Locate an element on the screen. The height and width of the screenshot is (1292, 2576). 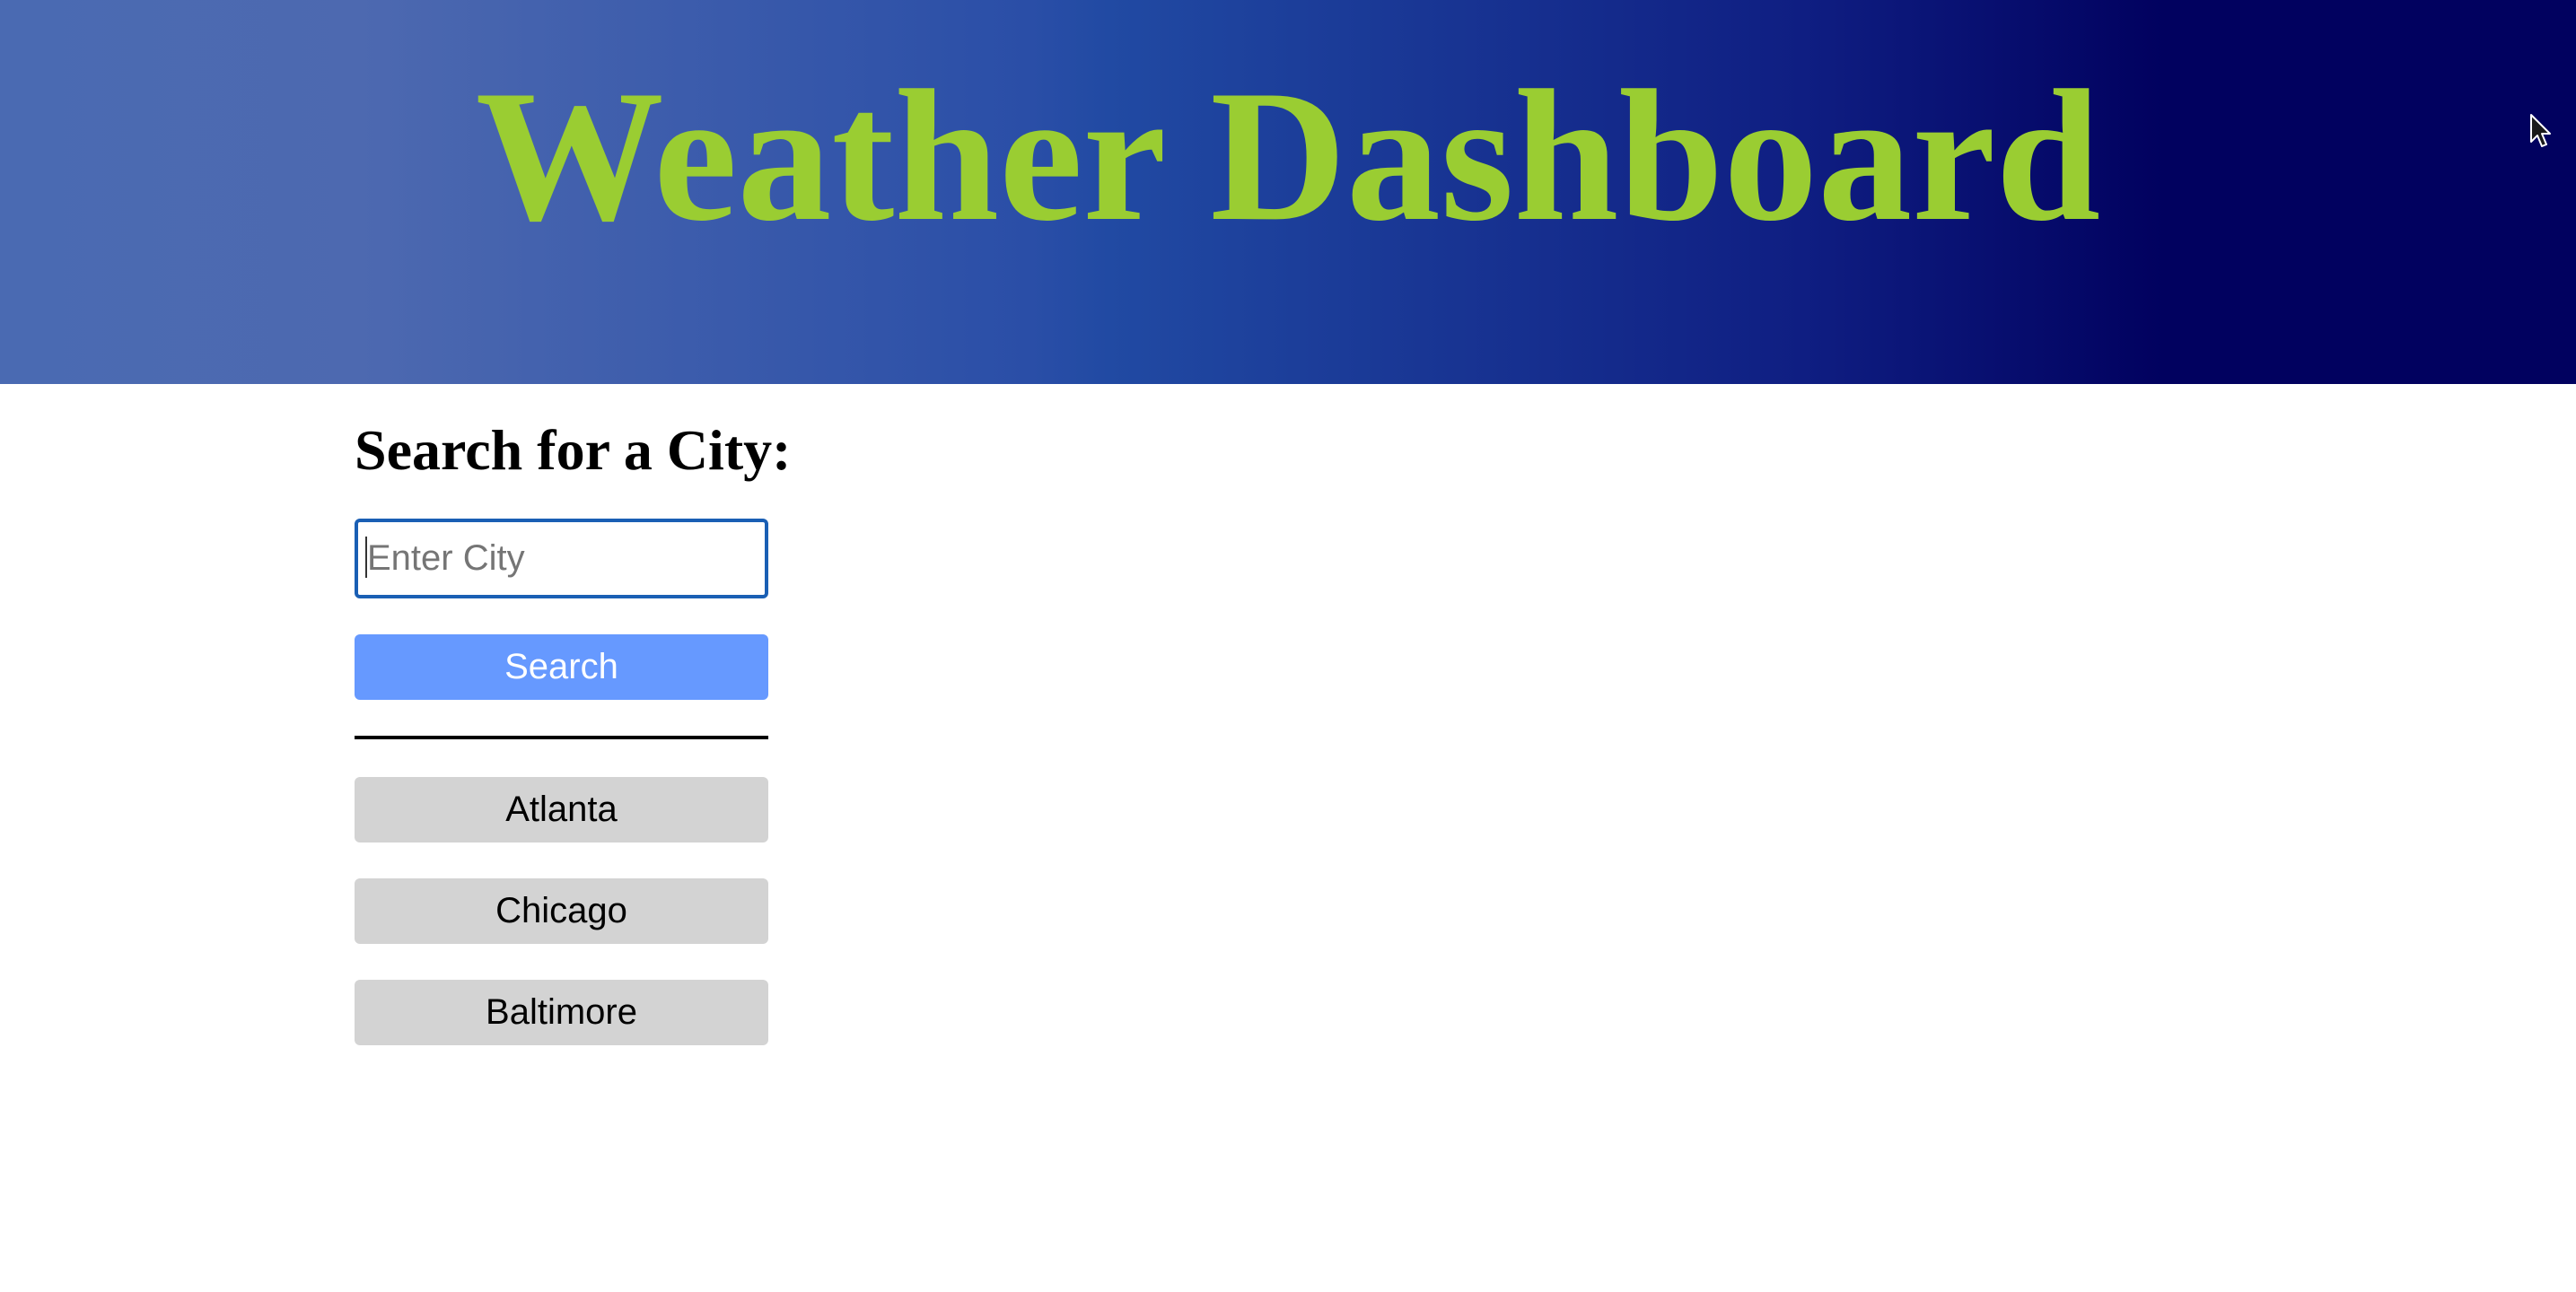
list-item: Chicago is located at coordinates (561, 911).